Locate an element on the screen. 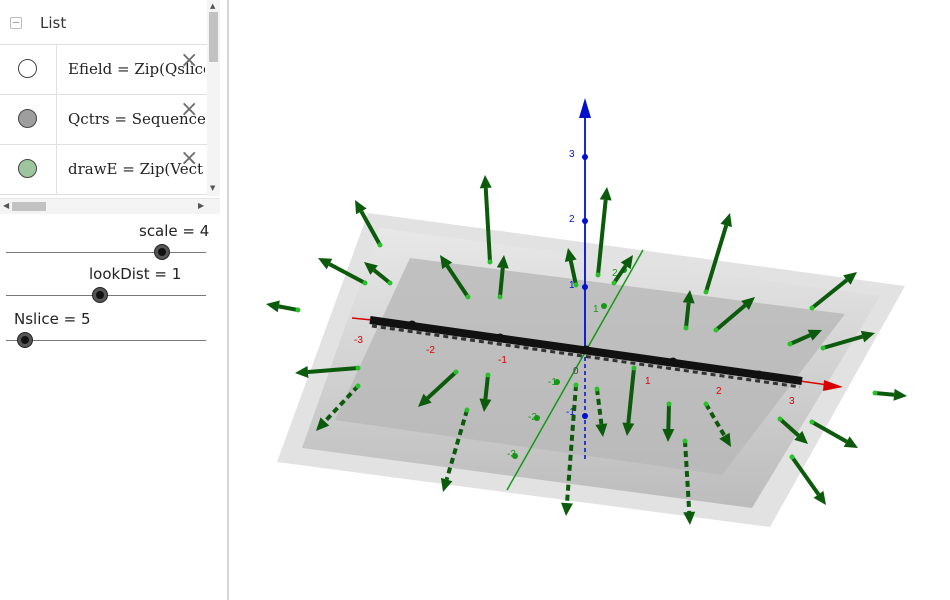 The width and height of the screenshot is (950, 600). axis-tick-label: -3 is located at coordinates (358, 340).